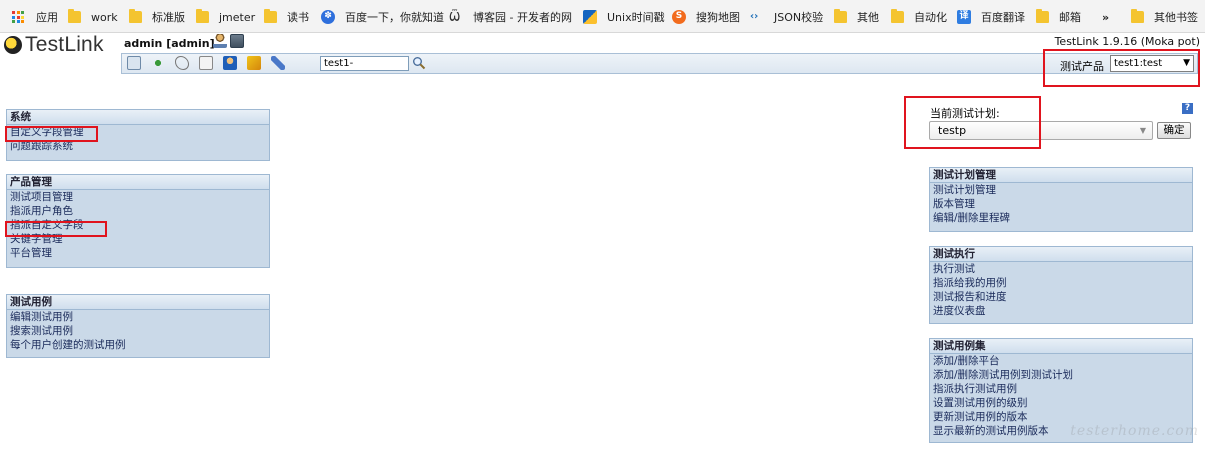 The width and height of the screenshot is (1205, 455). What do you see at coordinates (919, 17) in the screenshot?
I see `bookmark-automation: 自动化` at bounding box center [919, 17].